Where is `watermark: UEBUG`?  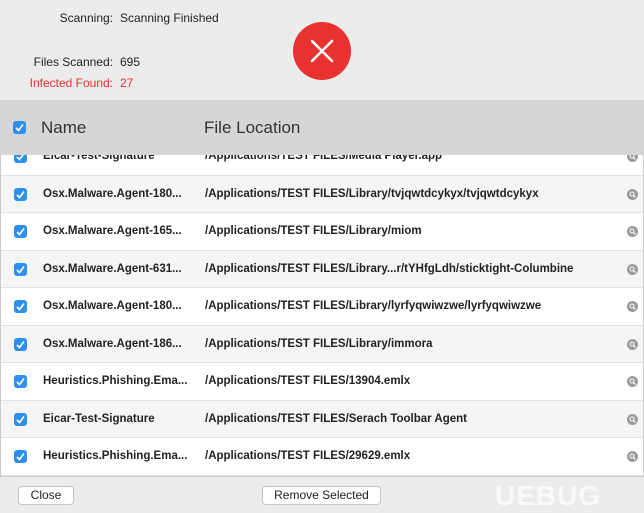
watermark: UEBUG is located at coordinates (548, 495).